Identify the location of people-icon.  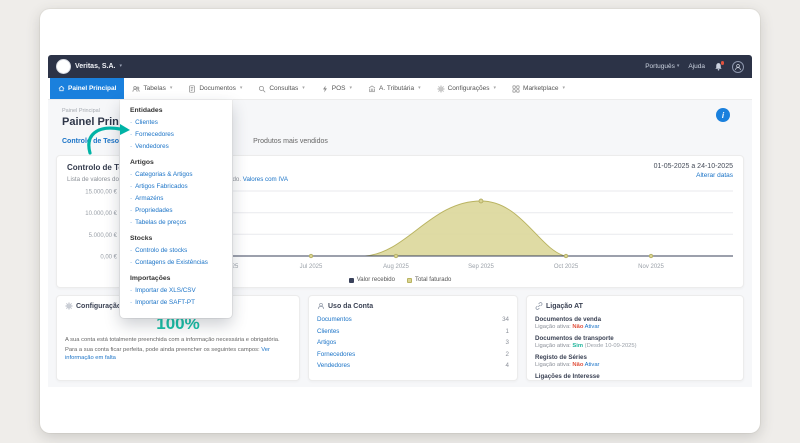
(136, 88).